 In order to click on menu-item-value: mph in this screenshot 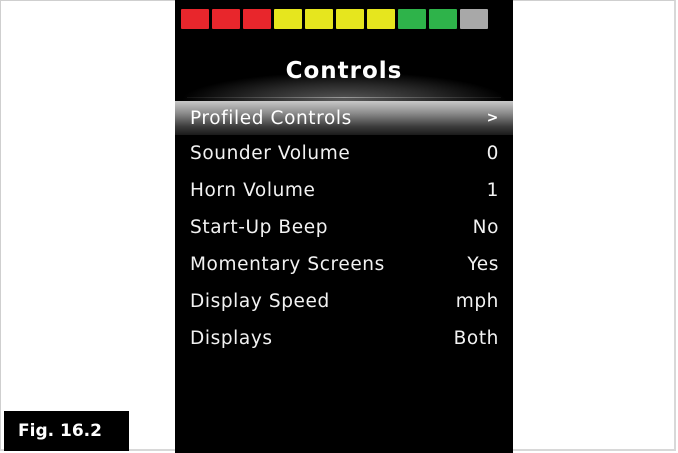, I will do `click(477, 301)`.